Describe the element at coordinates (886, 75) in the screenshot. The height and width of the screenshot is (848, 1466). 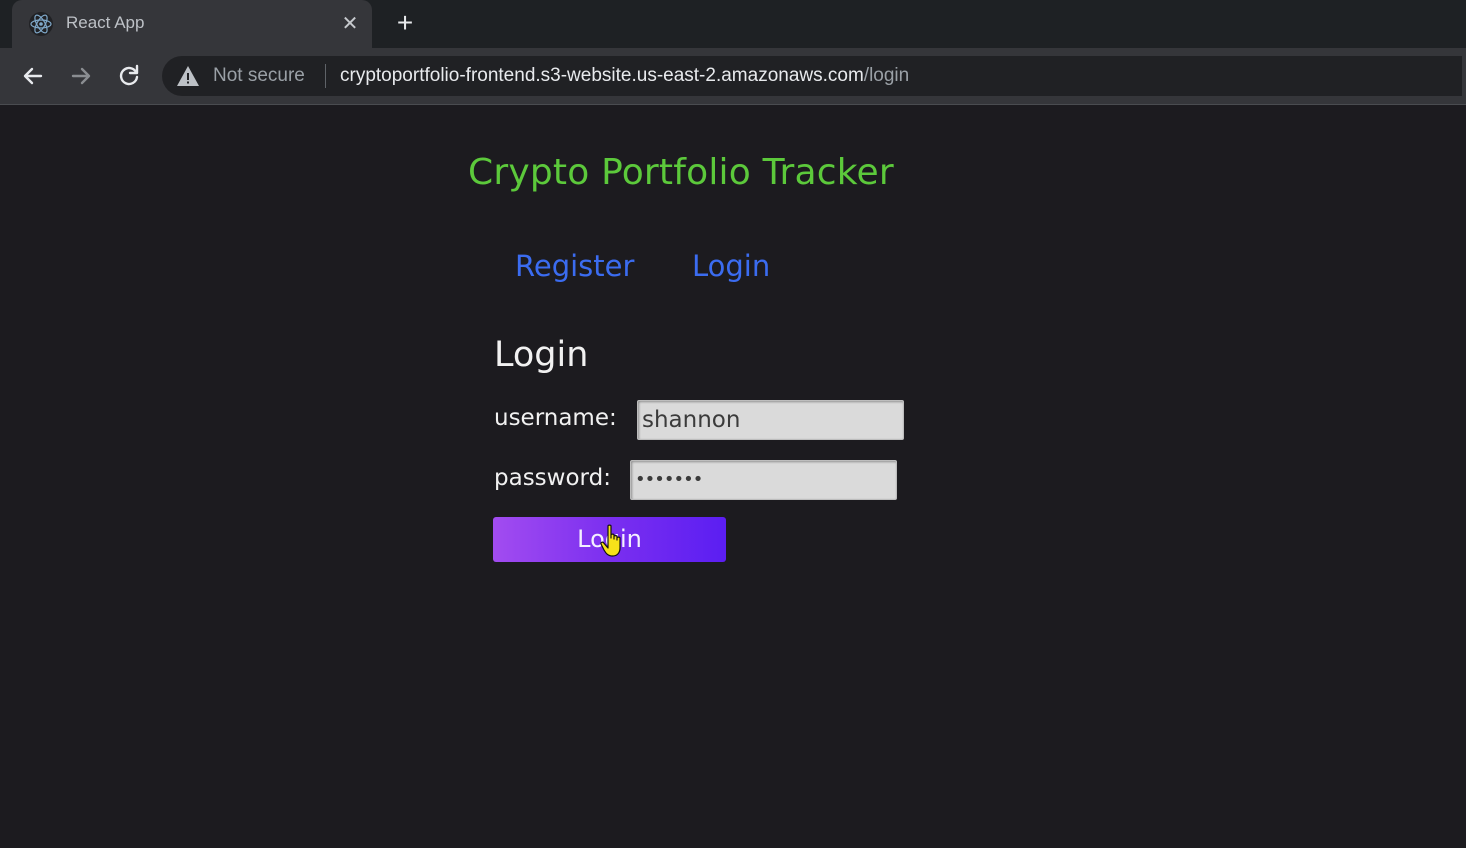
I see `url-path: /login` at that location.